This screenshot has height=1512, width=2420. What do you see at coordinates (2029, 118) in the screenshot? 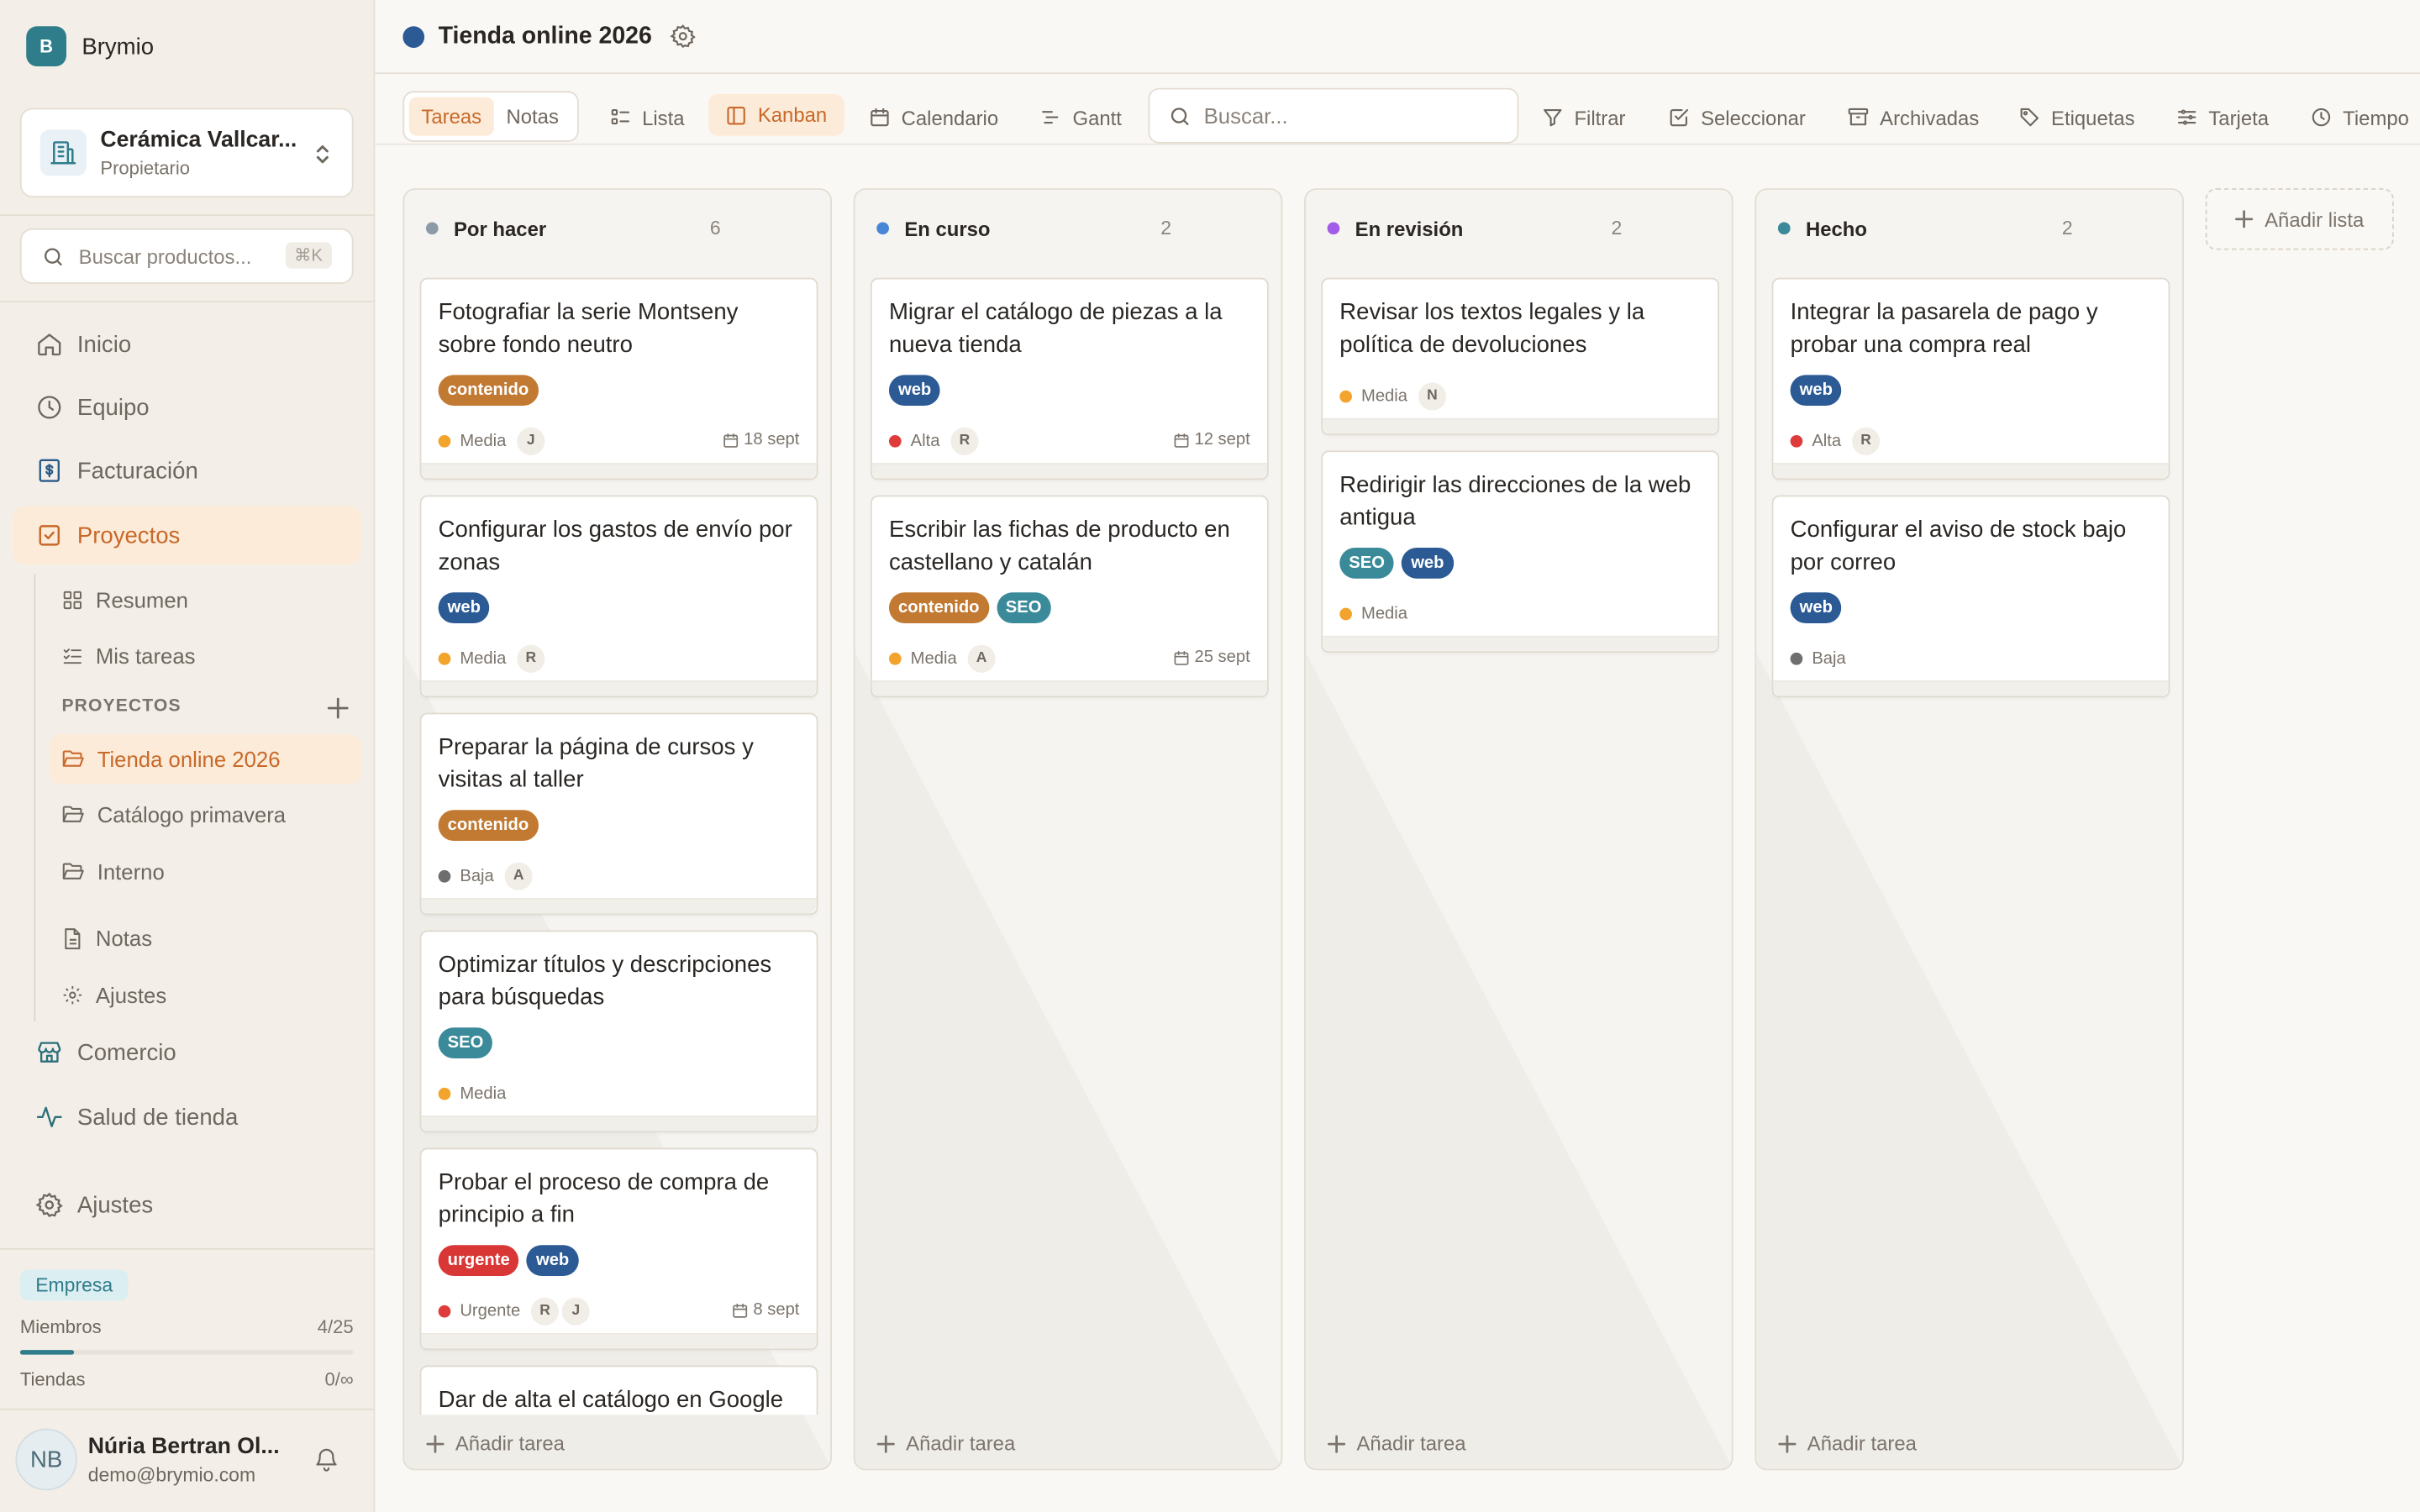
I see `tag-icon` at bounding box center [2029, 118].